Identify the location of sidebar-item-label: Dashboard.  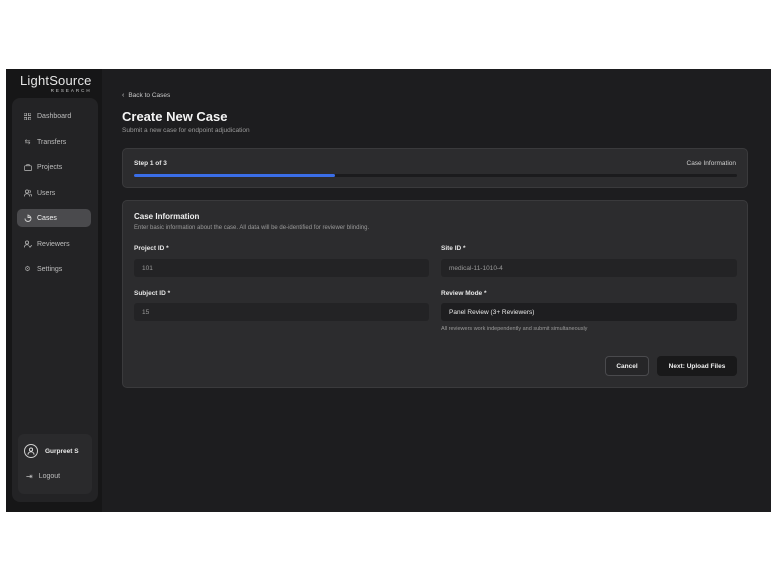
(54, 116).